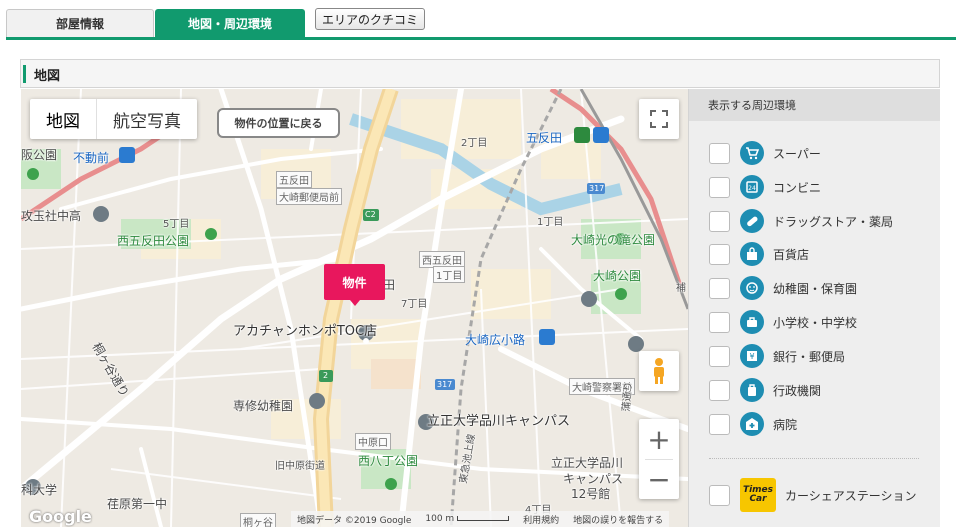  Describe the element at coordinates (47, 76) in the screenshot. I see `section-title: 地図` at that location.